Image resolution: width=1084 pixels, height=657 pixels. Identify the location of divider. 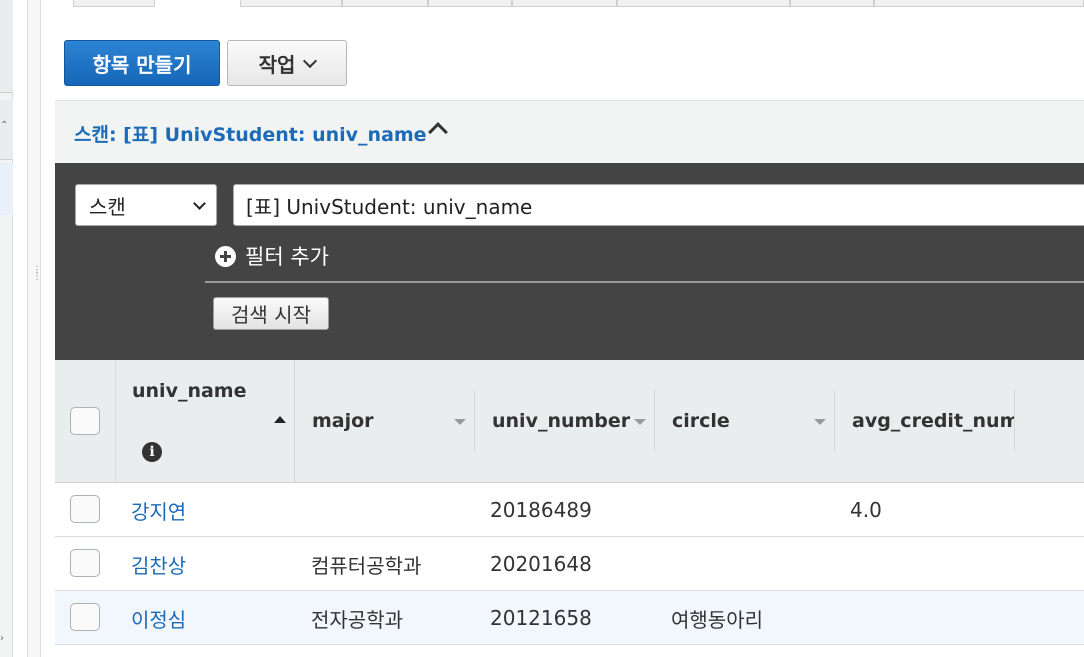
(644, 282).